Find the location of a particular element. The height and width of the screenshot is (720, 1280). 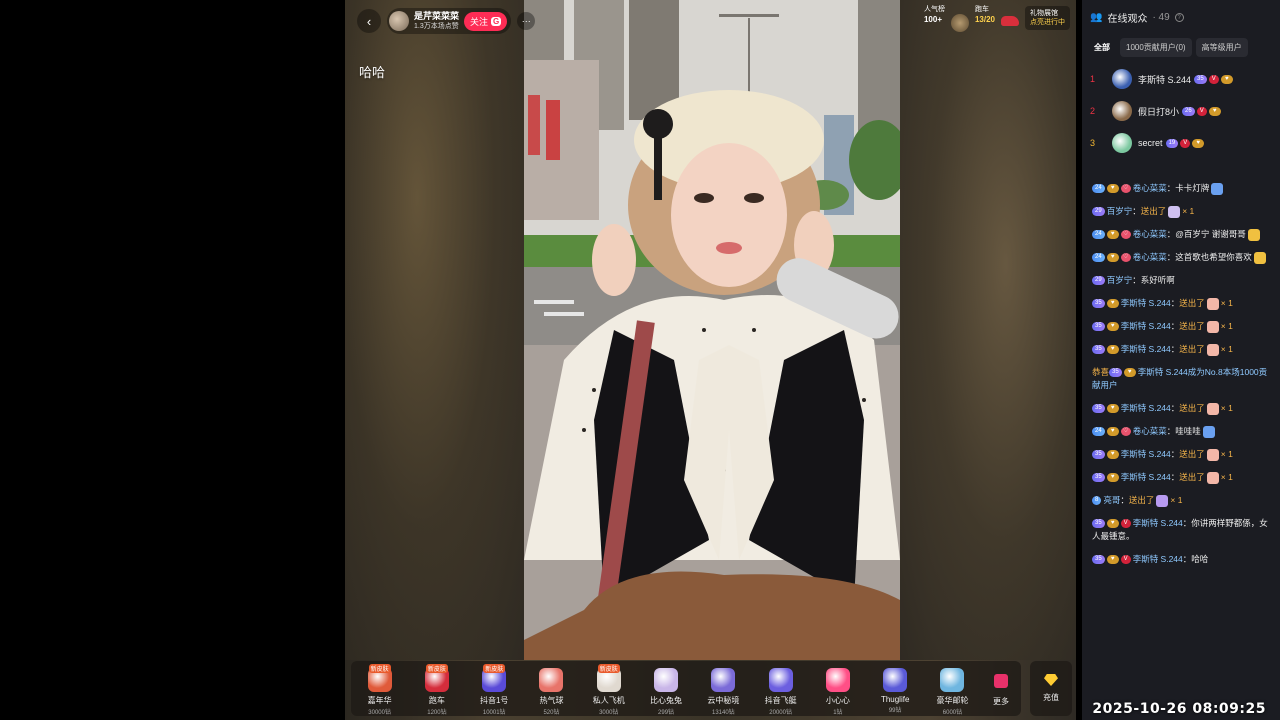

host-name: 是芹菜菜菜 is located at coordinates (437, 16).